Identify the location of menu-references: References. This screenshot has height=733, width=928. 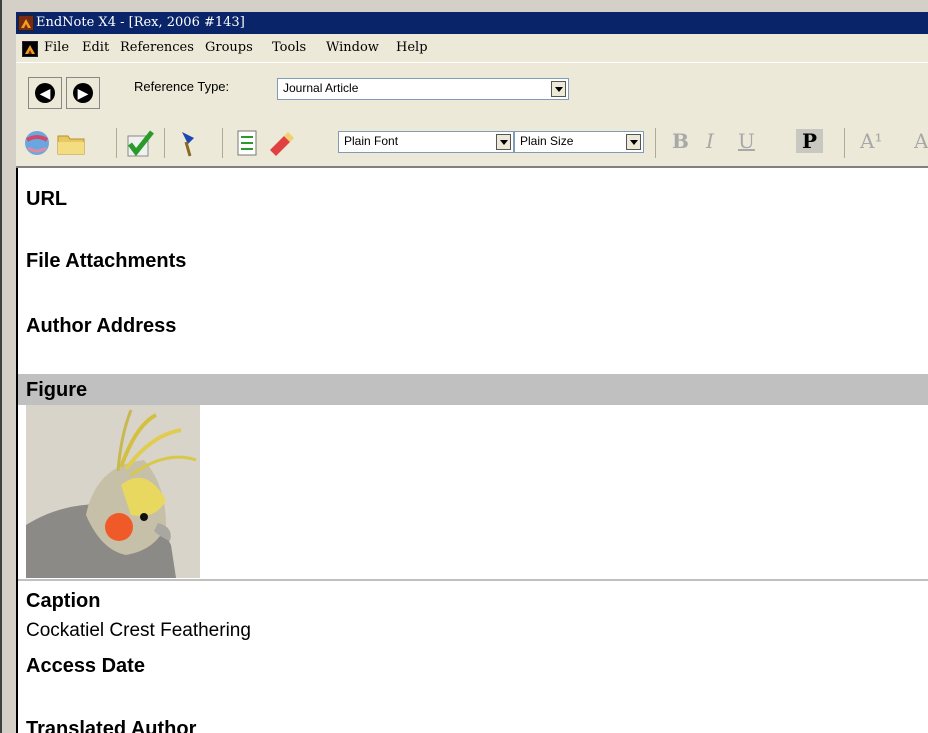
(157, 47).